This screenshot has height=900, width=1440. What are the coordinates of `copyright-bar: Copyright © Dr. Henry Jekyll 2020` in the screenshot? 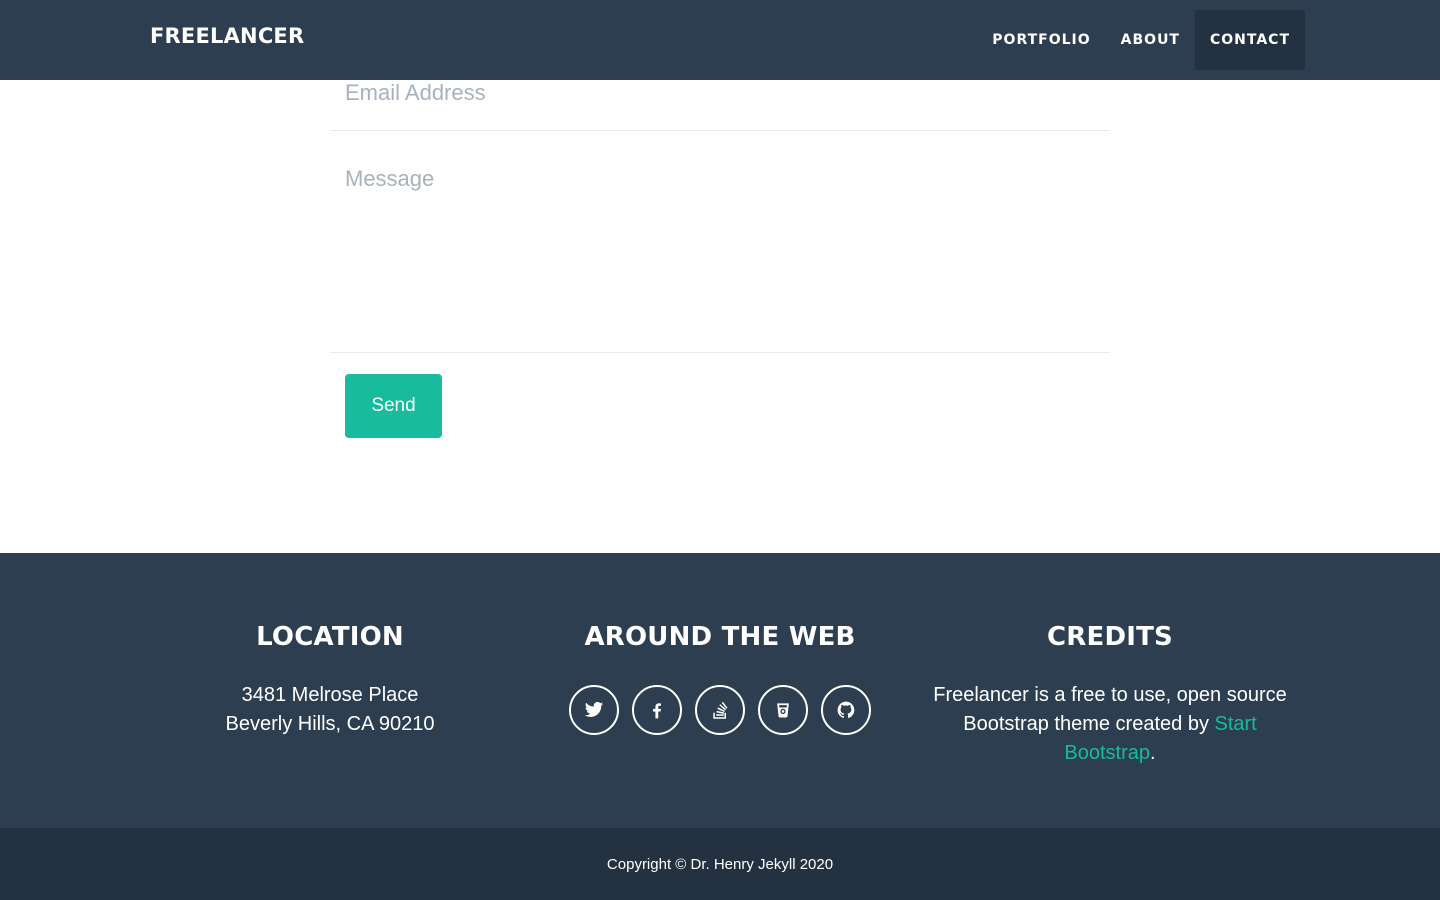 It's located at (720, 864).